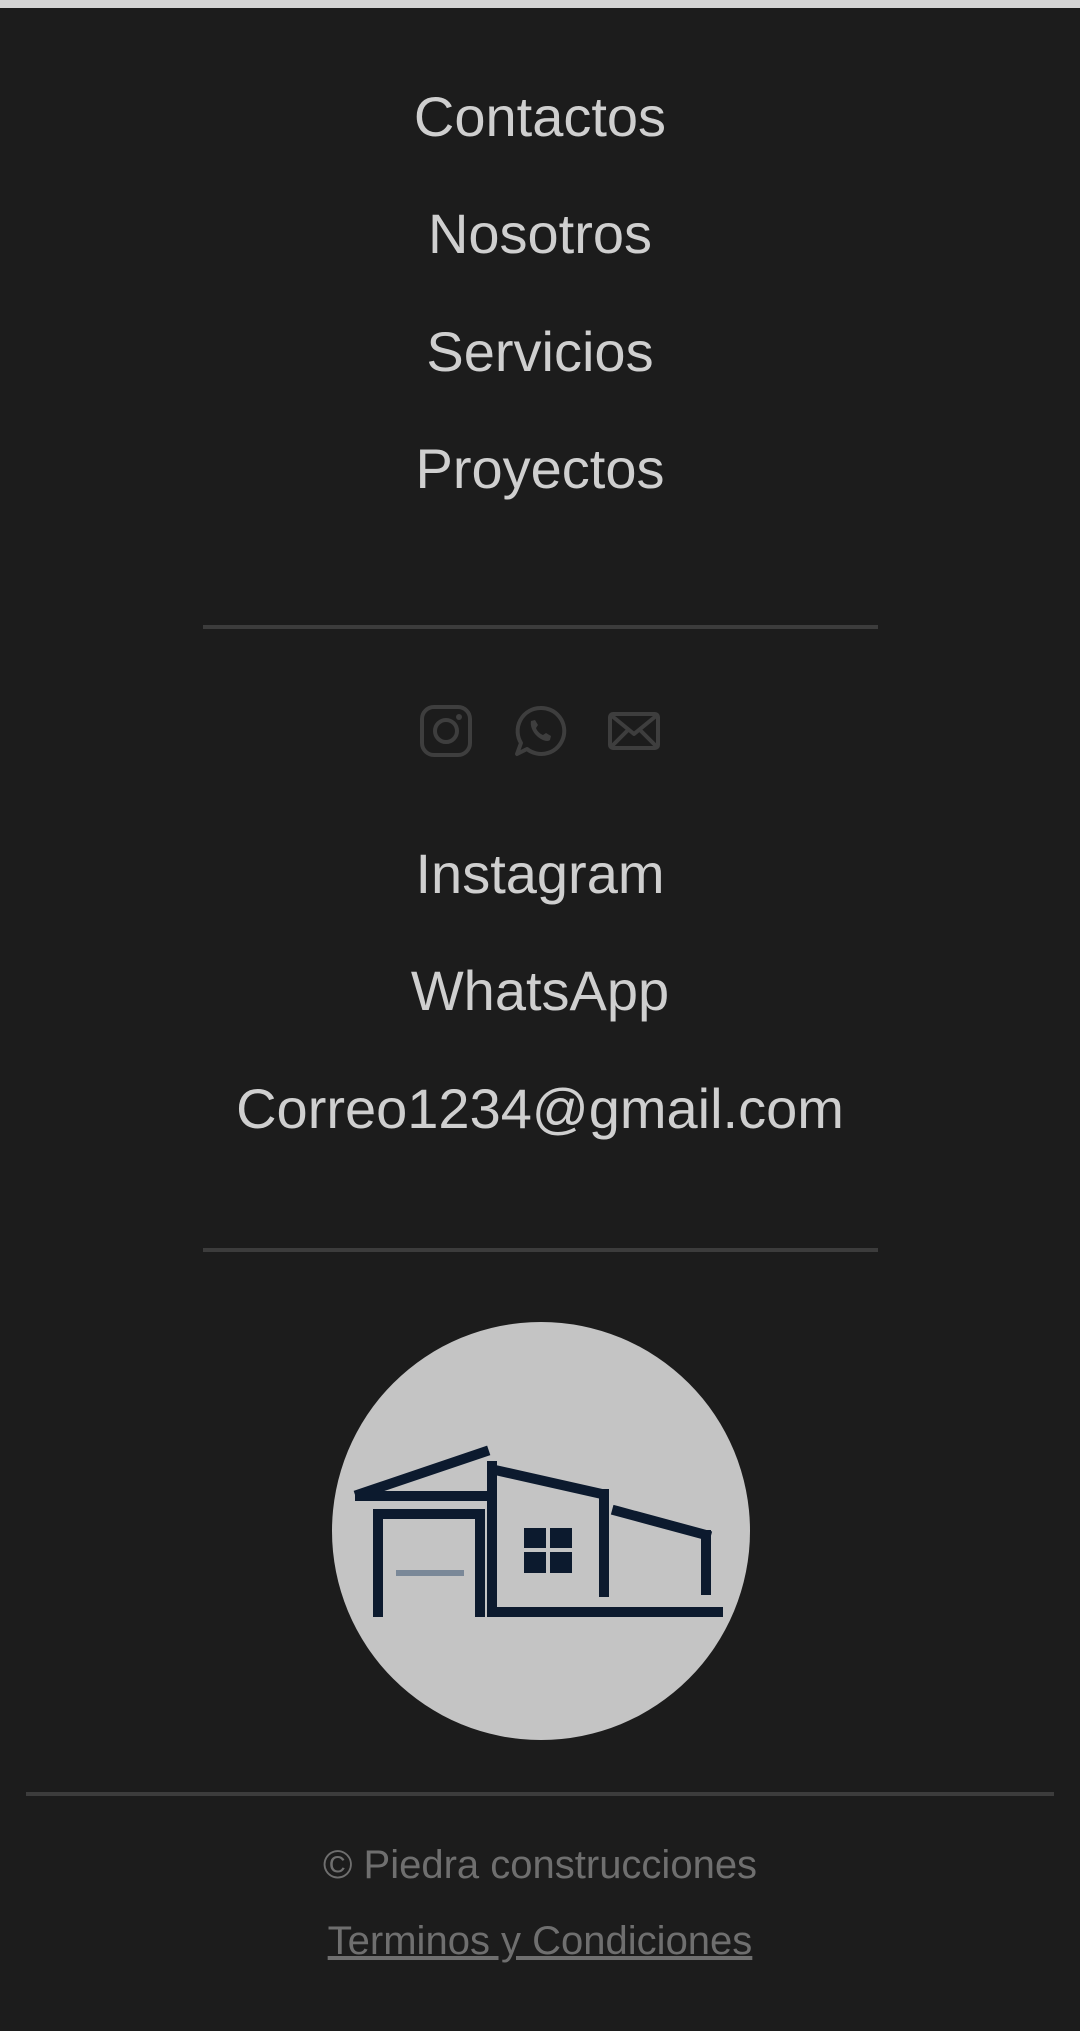 The height and width of the screenshot is (2031, 1080). I want to click on window-icon, so click(548, 1550).